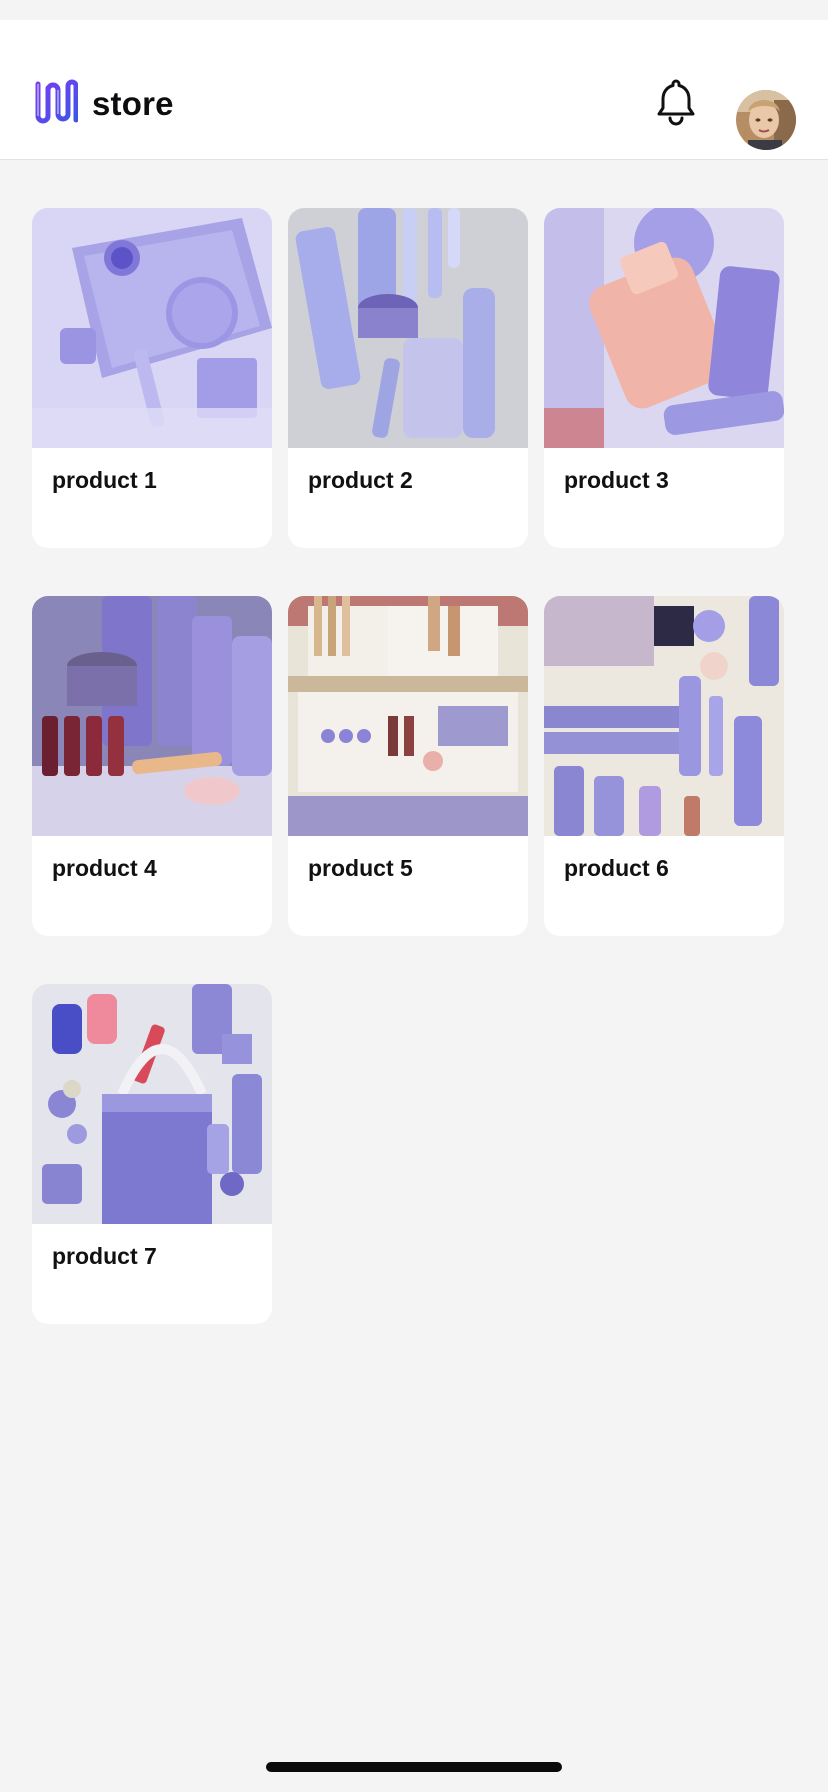 This screenshot has width=828, height=1792. I want to click on user-avatar, so click(766, 120).